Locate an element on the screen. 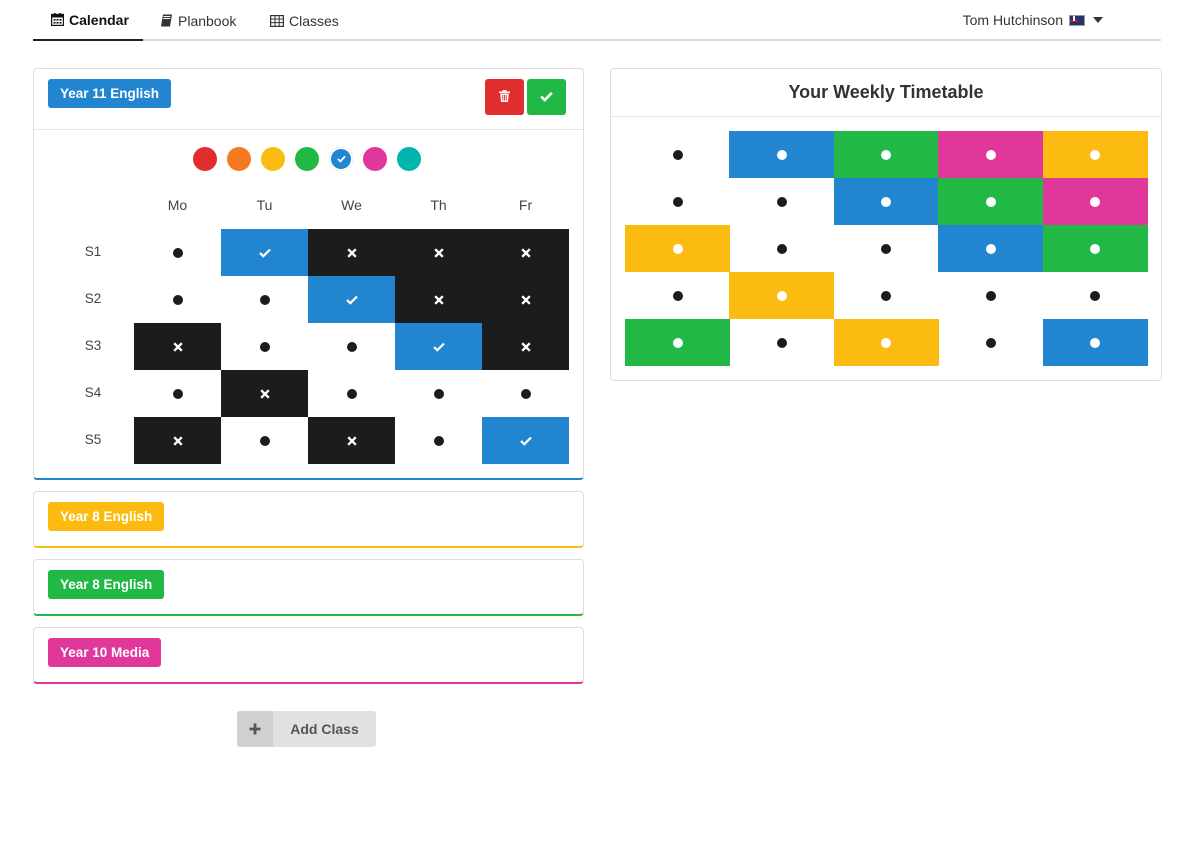 The height and width of the screenshot is (868, 1185). color-swatches is located at coordinates (312, 160).